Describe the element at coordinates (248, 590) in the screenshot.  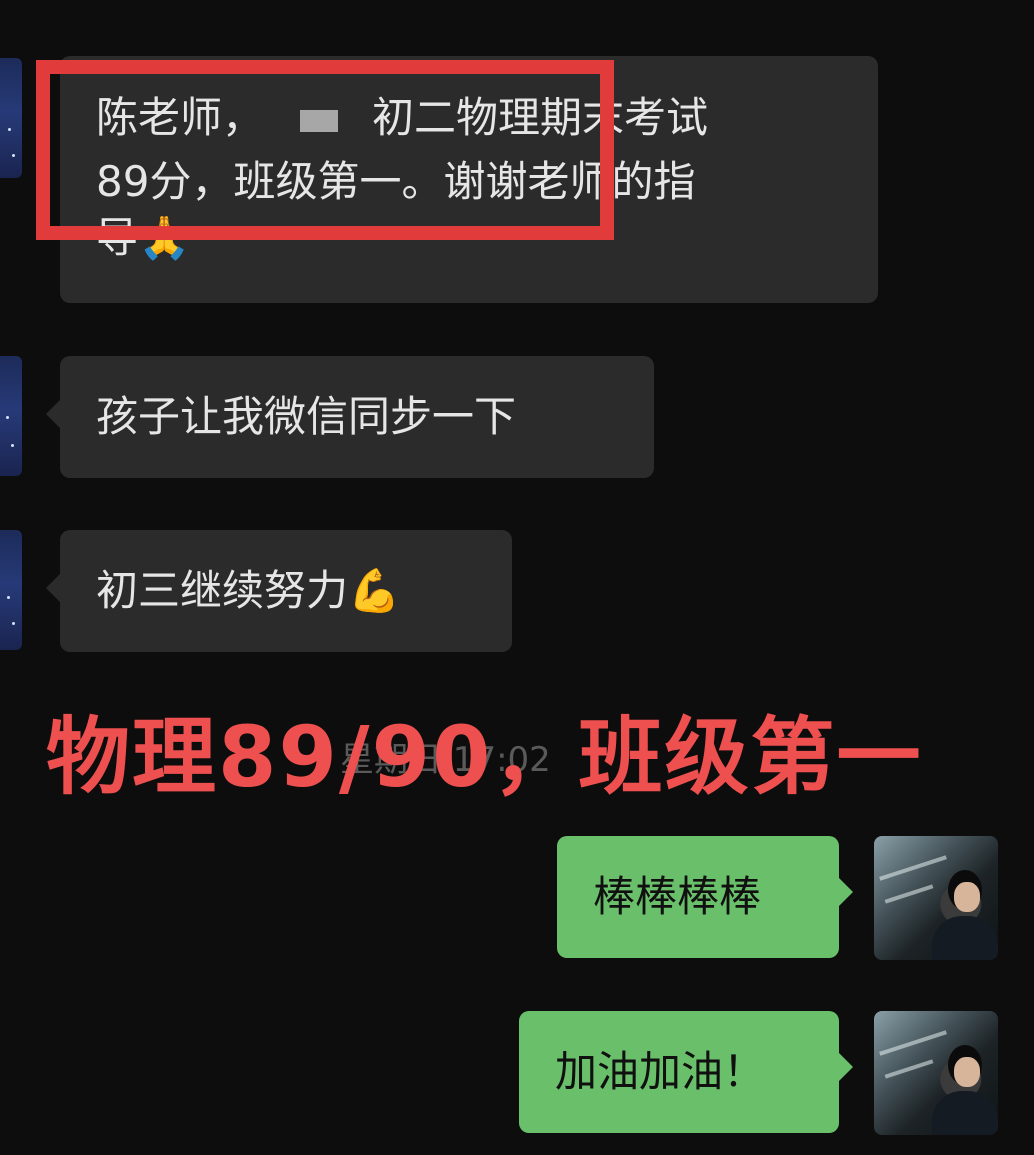
I see `message-text: 初三继续努力💪` at that location.